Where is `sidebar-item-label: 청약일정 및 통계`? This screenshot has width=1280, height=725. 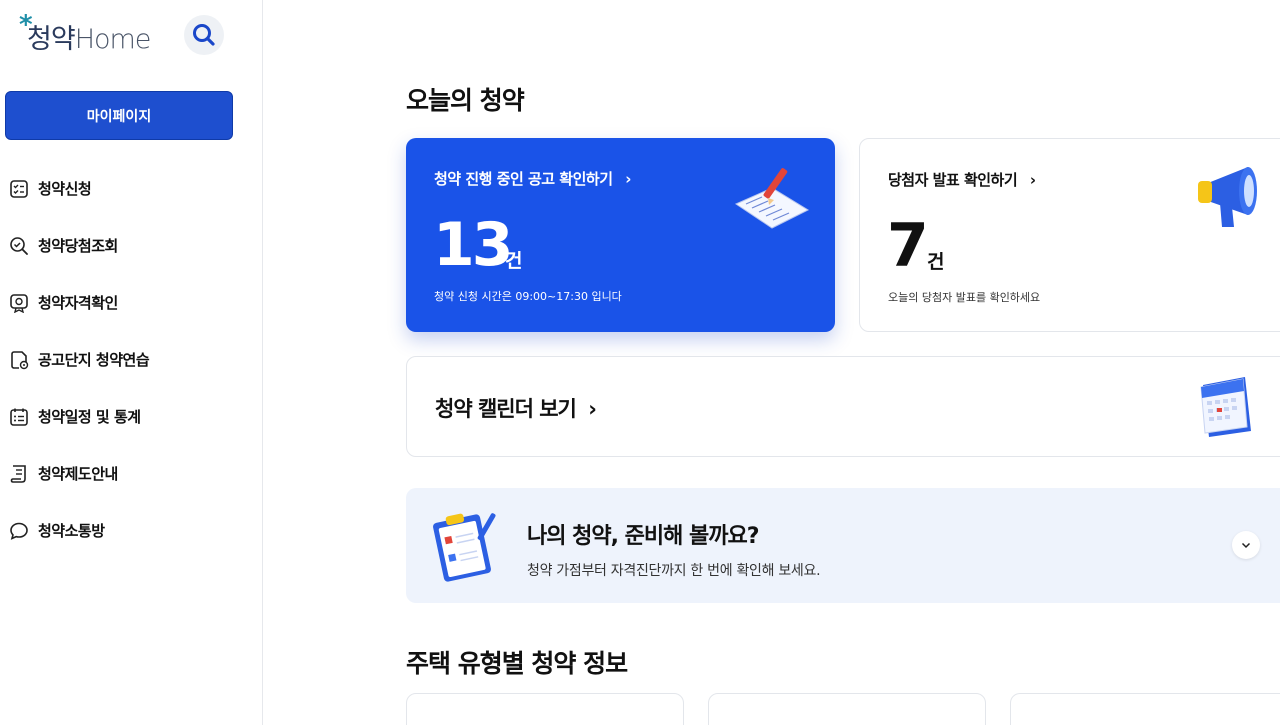 sidebar-item-label: 청약일정 및 통계 is located at coordinates (89, 417).